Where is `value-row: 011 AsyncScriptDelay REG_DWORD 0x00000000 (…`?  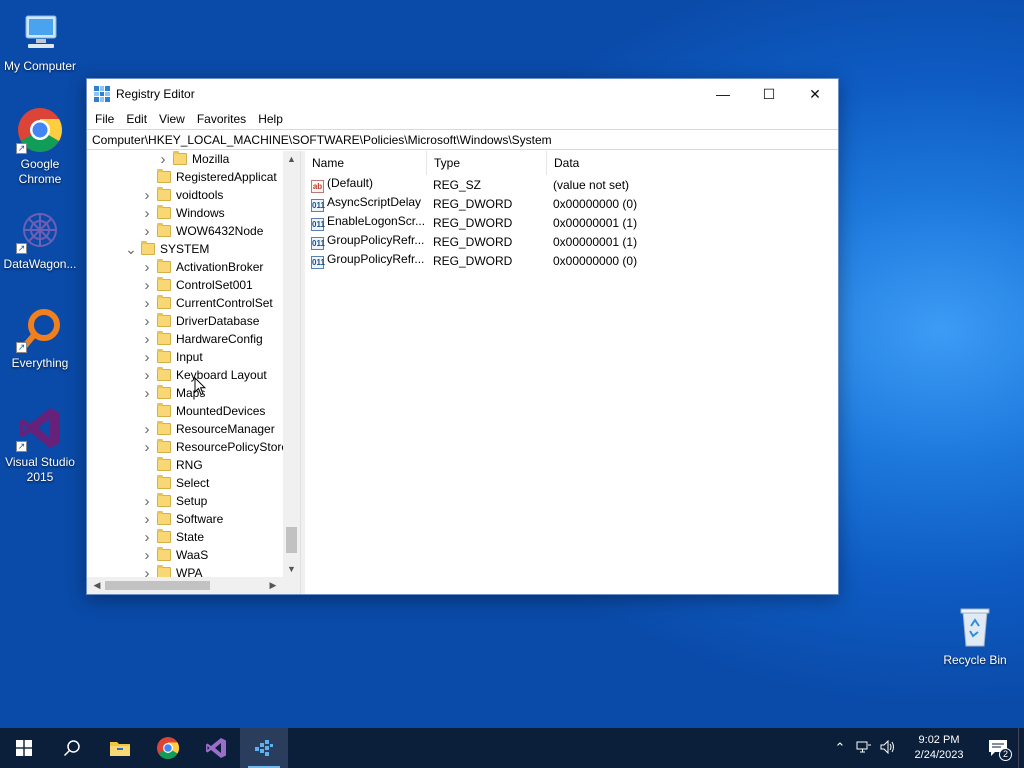
value-row: 011 AsyncScriptDelay REG_DWORD 0x00000000 (… is located at coordinates (571, 203).